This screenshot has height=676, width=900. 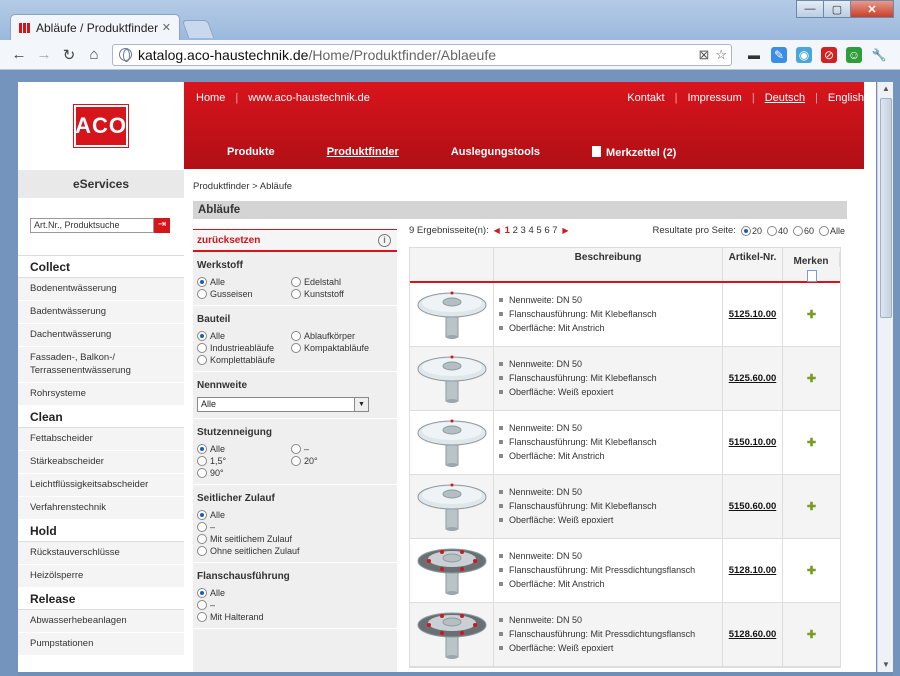 I want to click on window-close-button: ✕, so click(x=872, y=9).